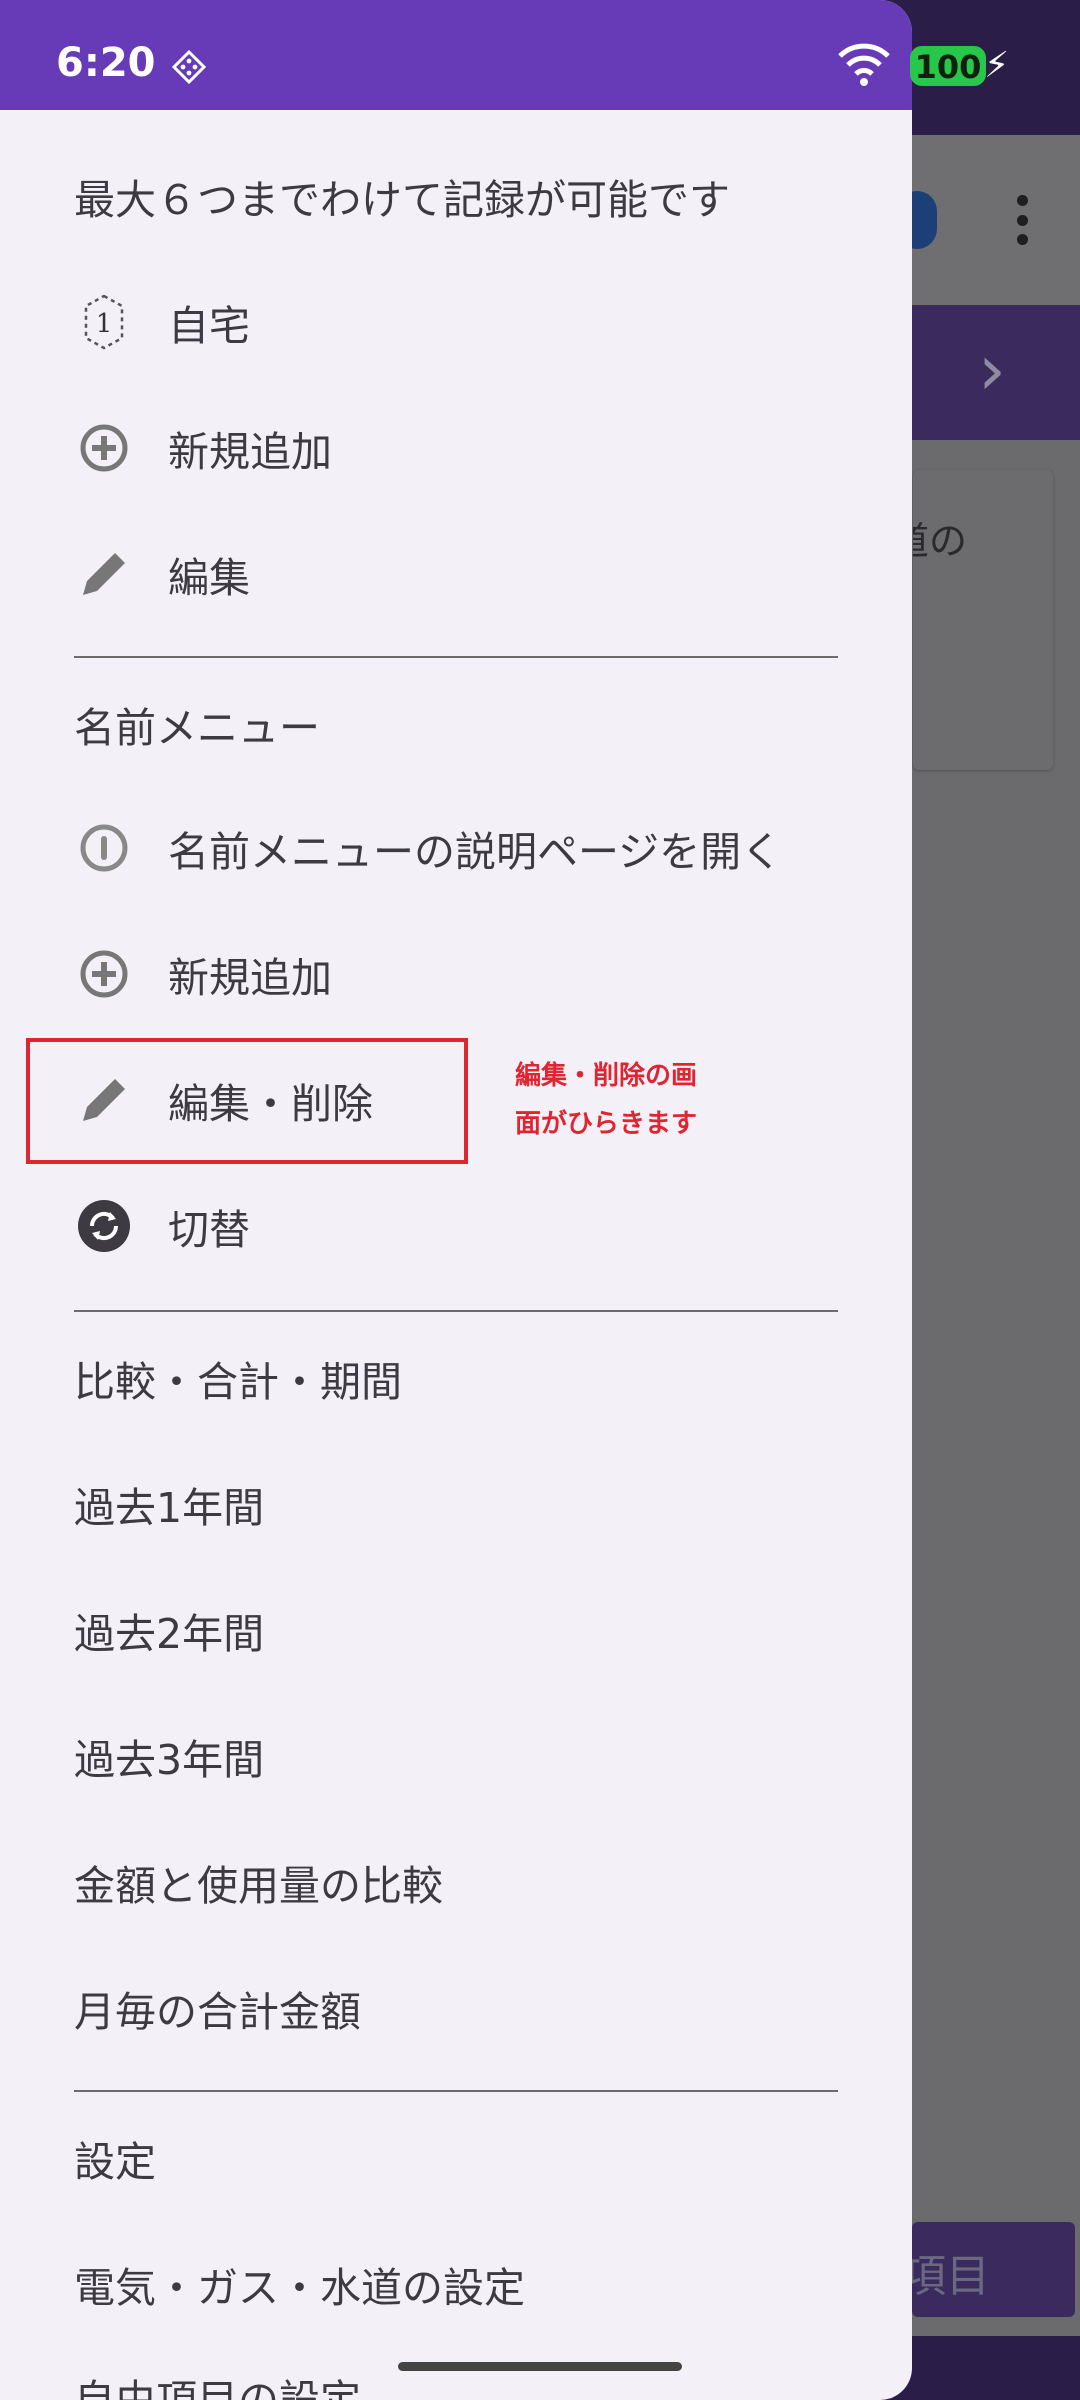  Describe the element at coordinates (169, 1508) in the screenshot. I see `menu-item-past-1-year-label: 過去1年間` at that location.